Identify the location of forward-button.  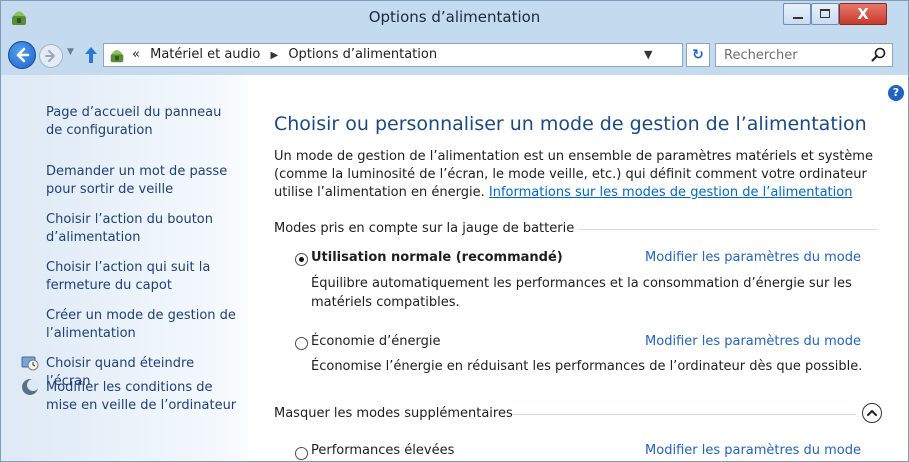
(51, 56).